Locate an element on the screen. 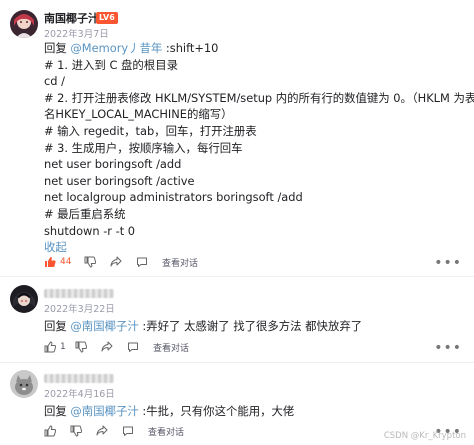 The image size is (474, 445). body-line: # 3. 生成用户，按顺序输入，每行回车 is located at coordinates (143, 147).